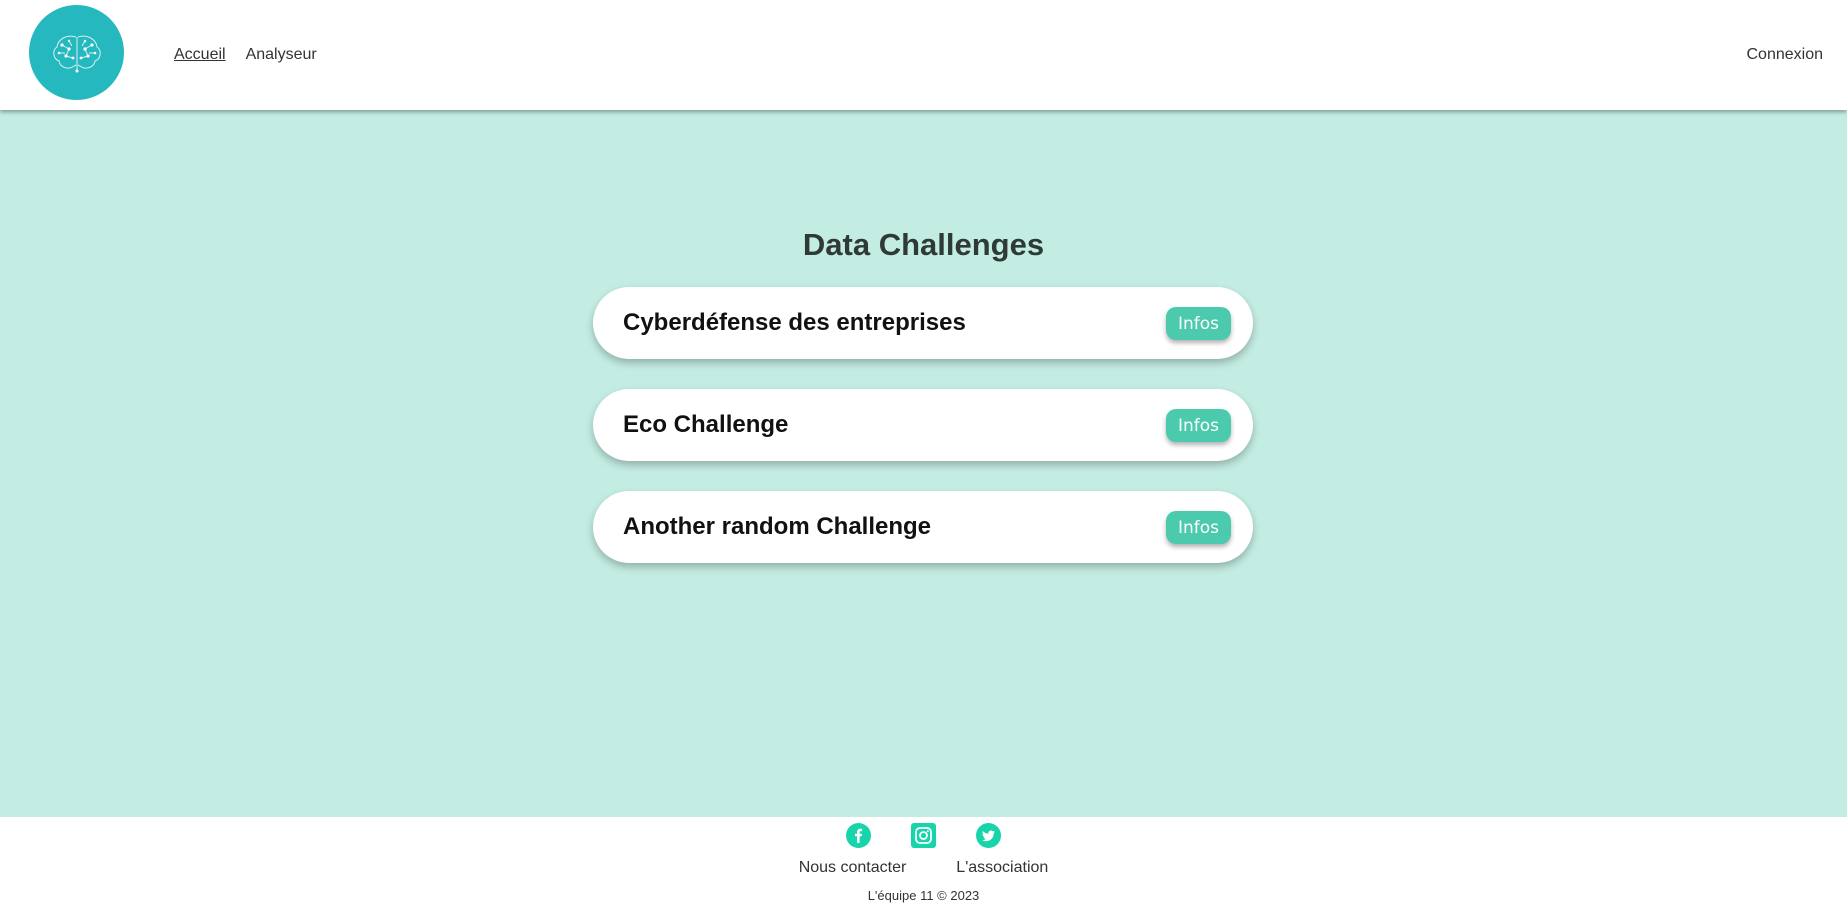  What do you see at coordinates (923, 244) in the screenshot?
I see `page-title: Data Challenges` at bounding box center [923, 244].